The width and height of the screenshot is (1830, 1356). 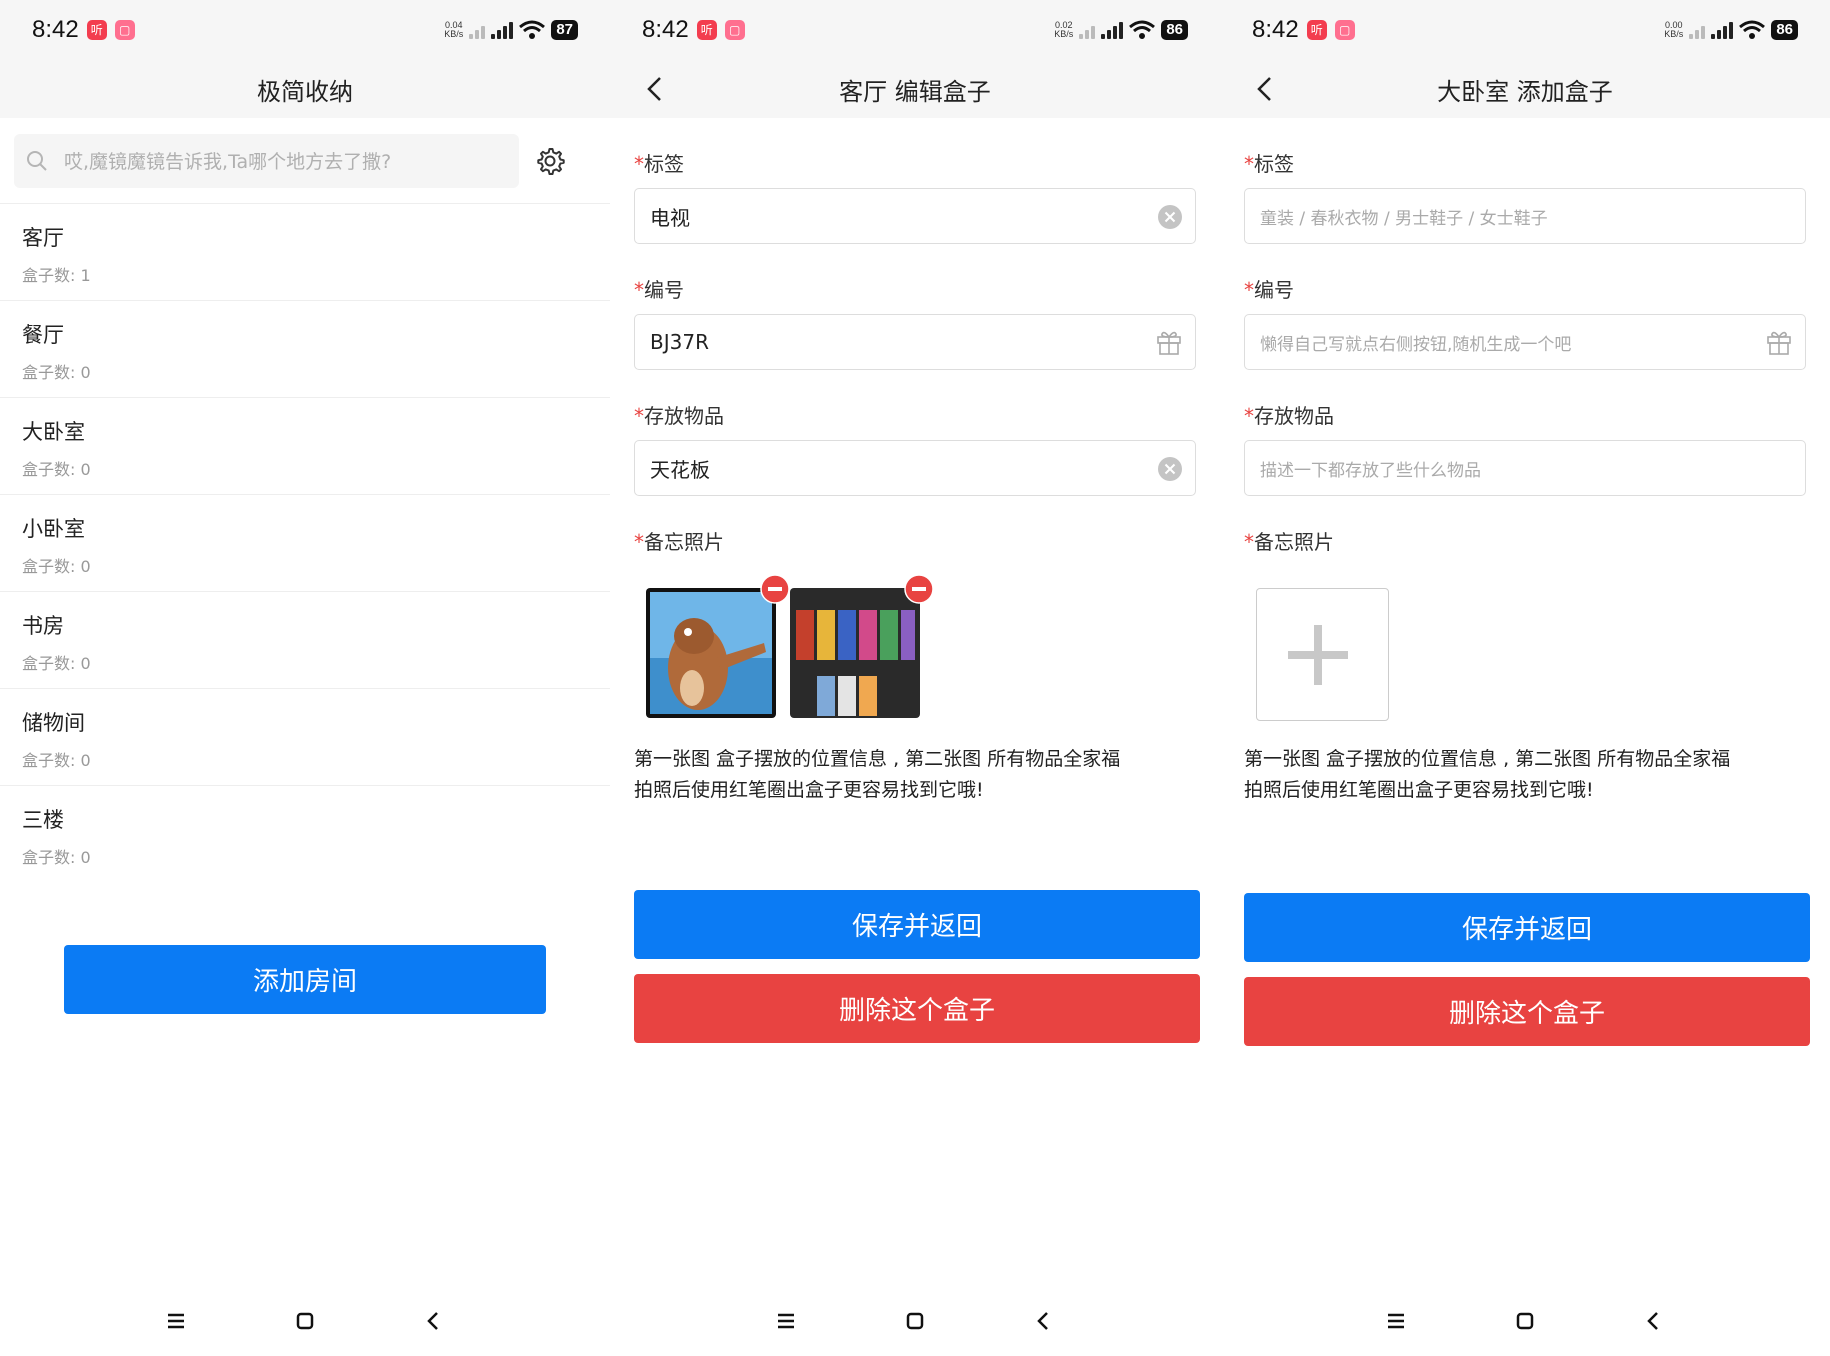 I want to click on header: 大卧室 添加盒子, so click(x=1525, y=89).